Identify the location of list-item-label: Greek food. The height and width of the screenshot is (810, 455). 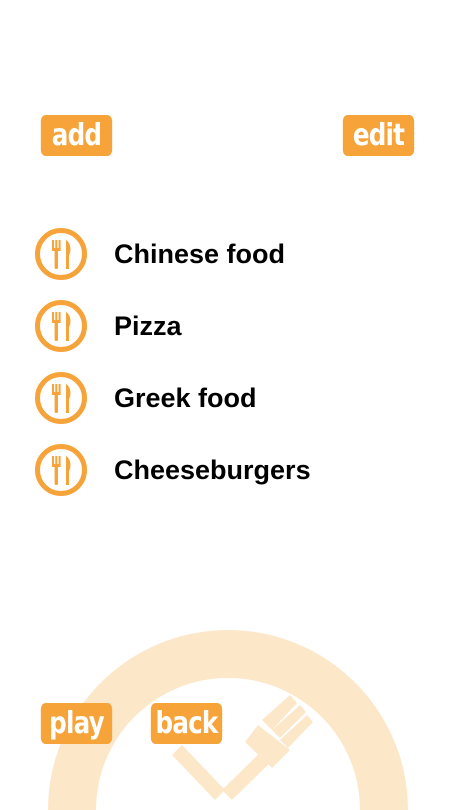
(185, 397).